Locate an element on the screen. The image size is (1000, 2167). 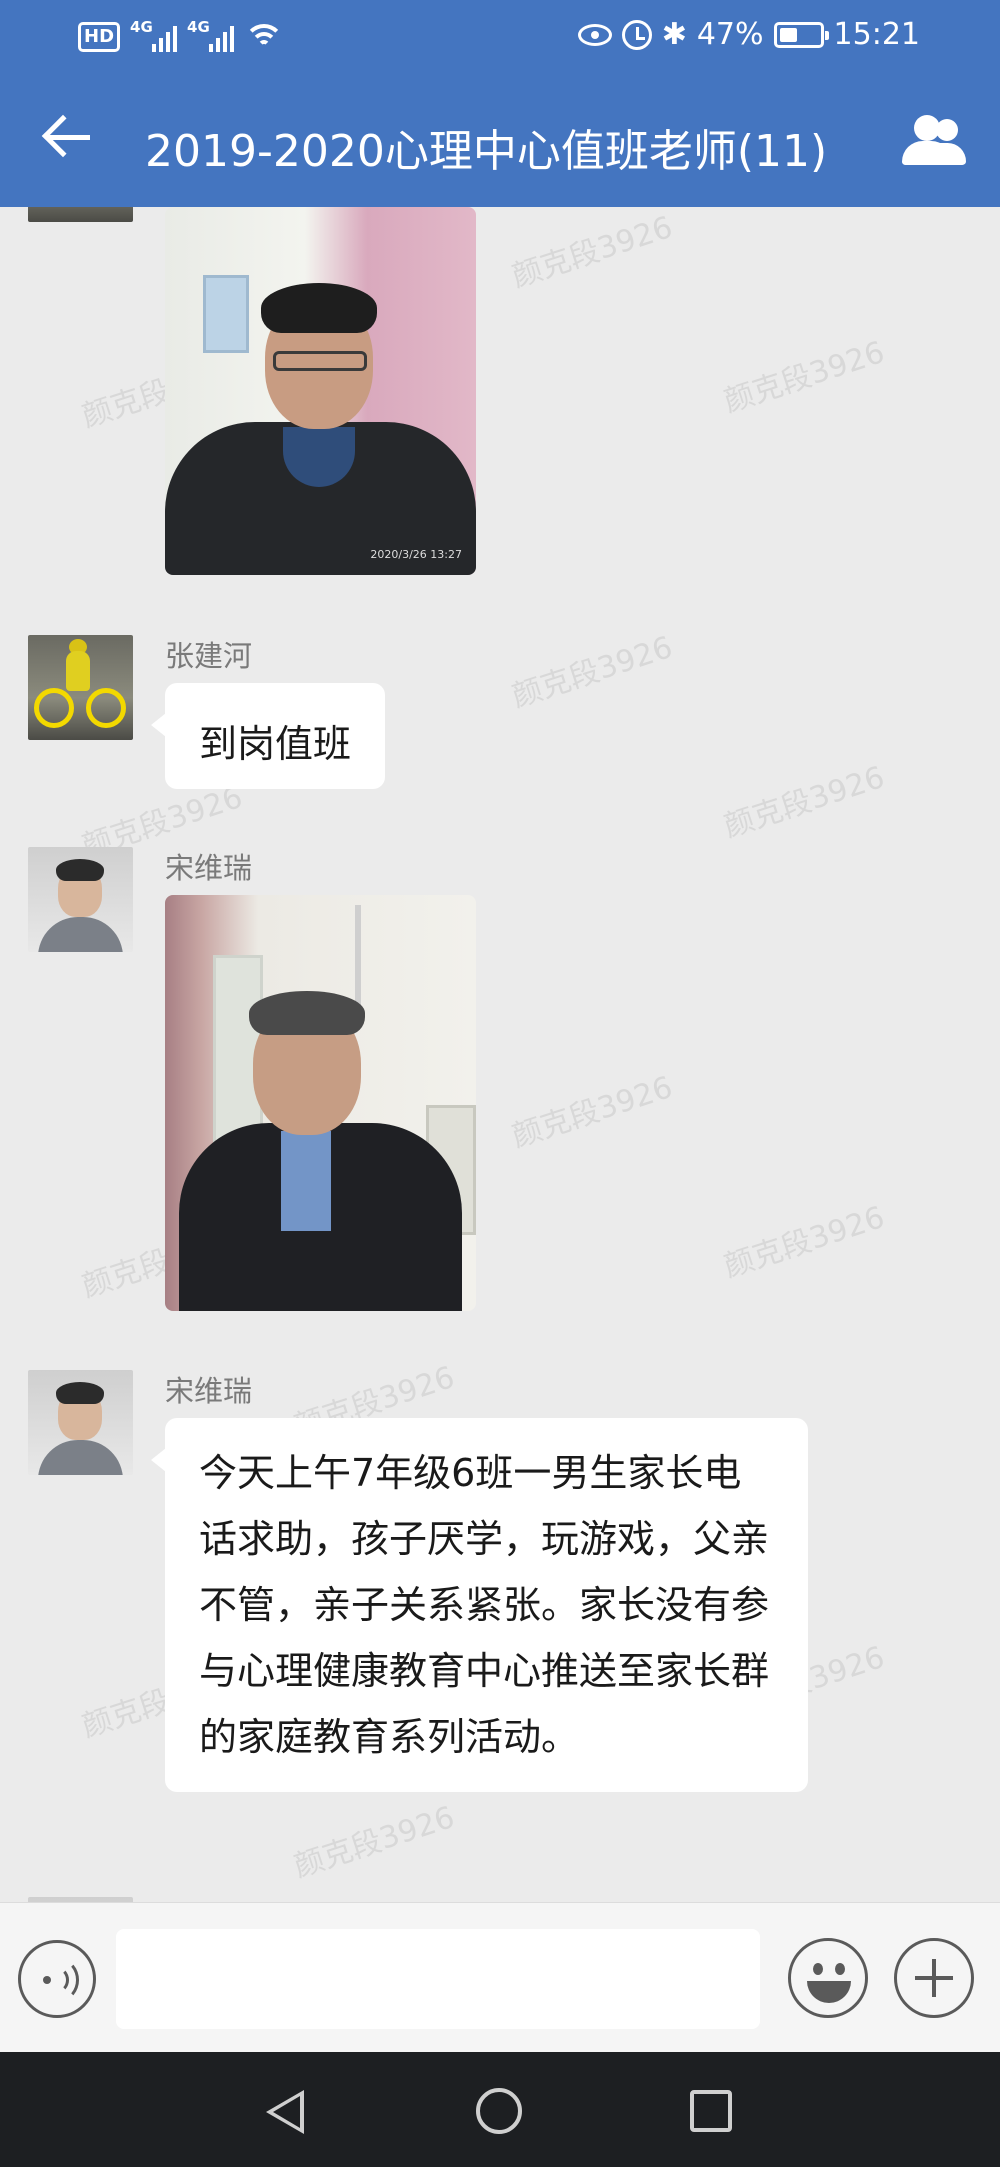
cellular-signal-2-icon: 4G is located at coordinates (211, 35).